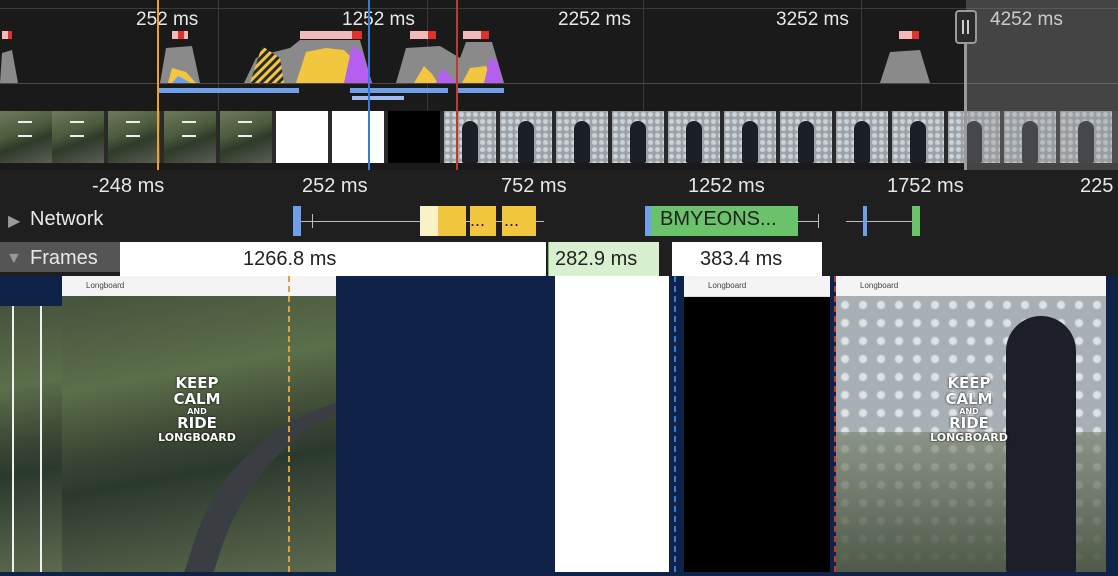 This screenshot has width=1118, height=576. I want to click on network-request-start, so click(648, 221).